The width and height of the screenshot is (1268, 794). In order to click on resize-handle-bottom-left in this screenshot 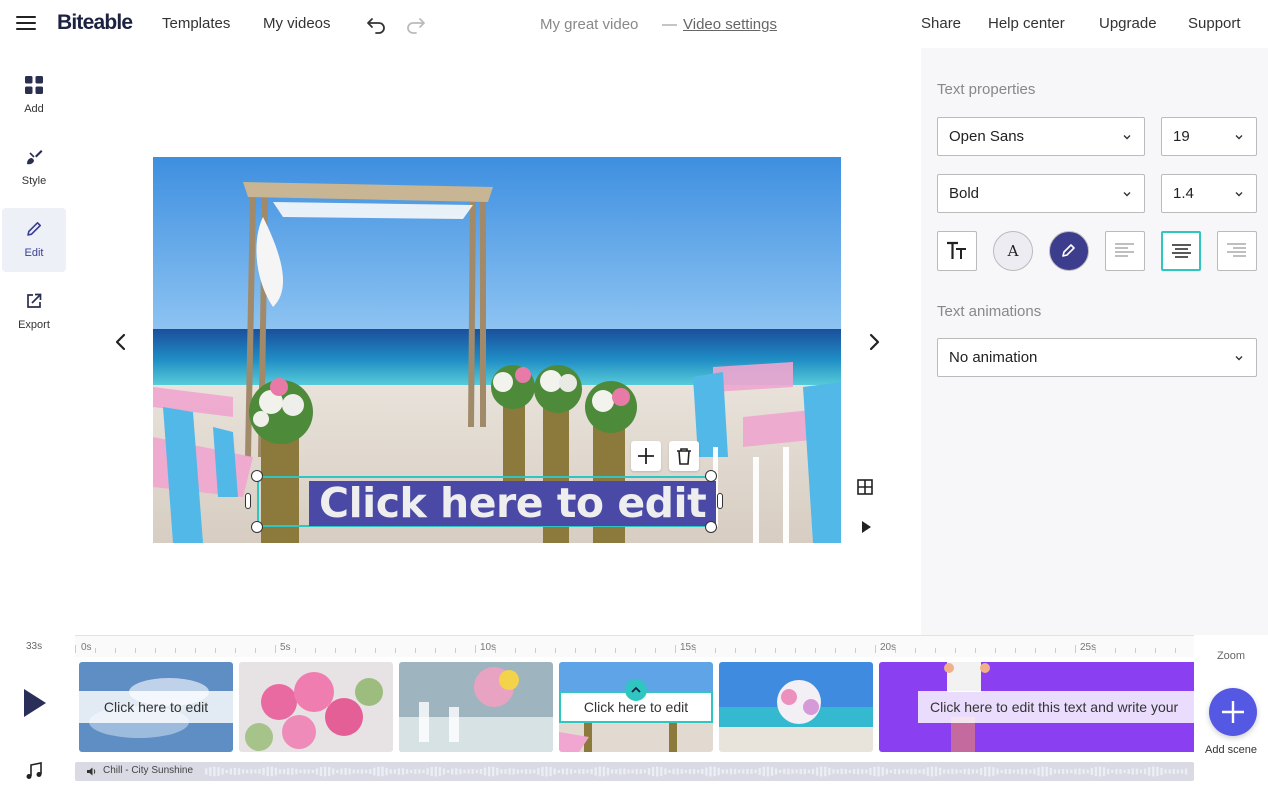, I will do `click(257, 527)`.